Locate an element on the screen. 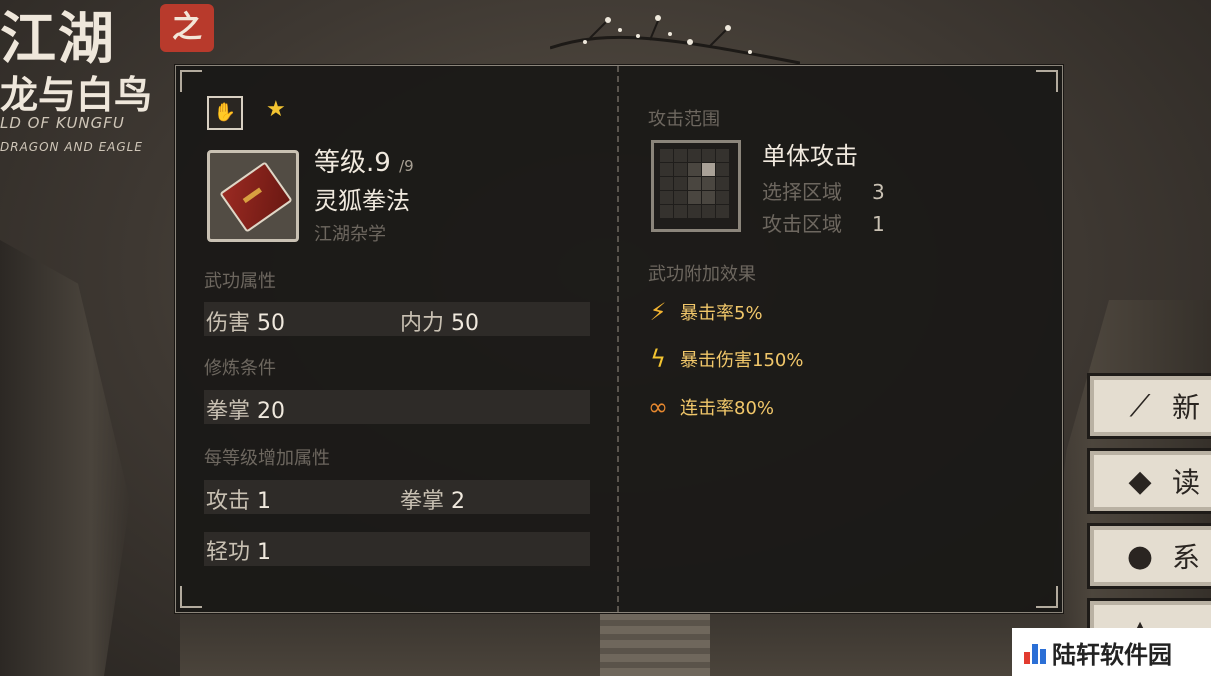 The height and width of the screenshot is (676, 1211). menu-system-label: 系 is located at coordinates (1186, 557).